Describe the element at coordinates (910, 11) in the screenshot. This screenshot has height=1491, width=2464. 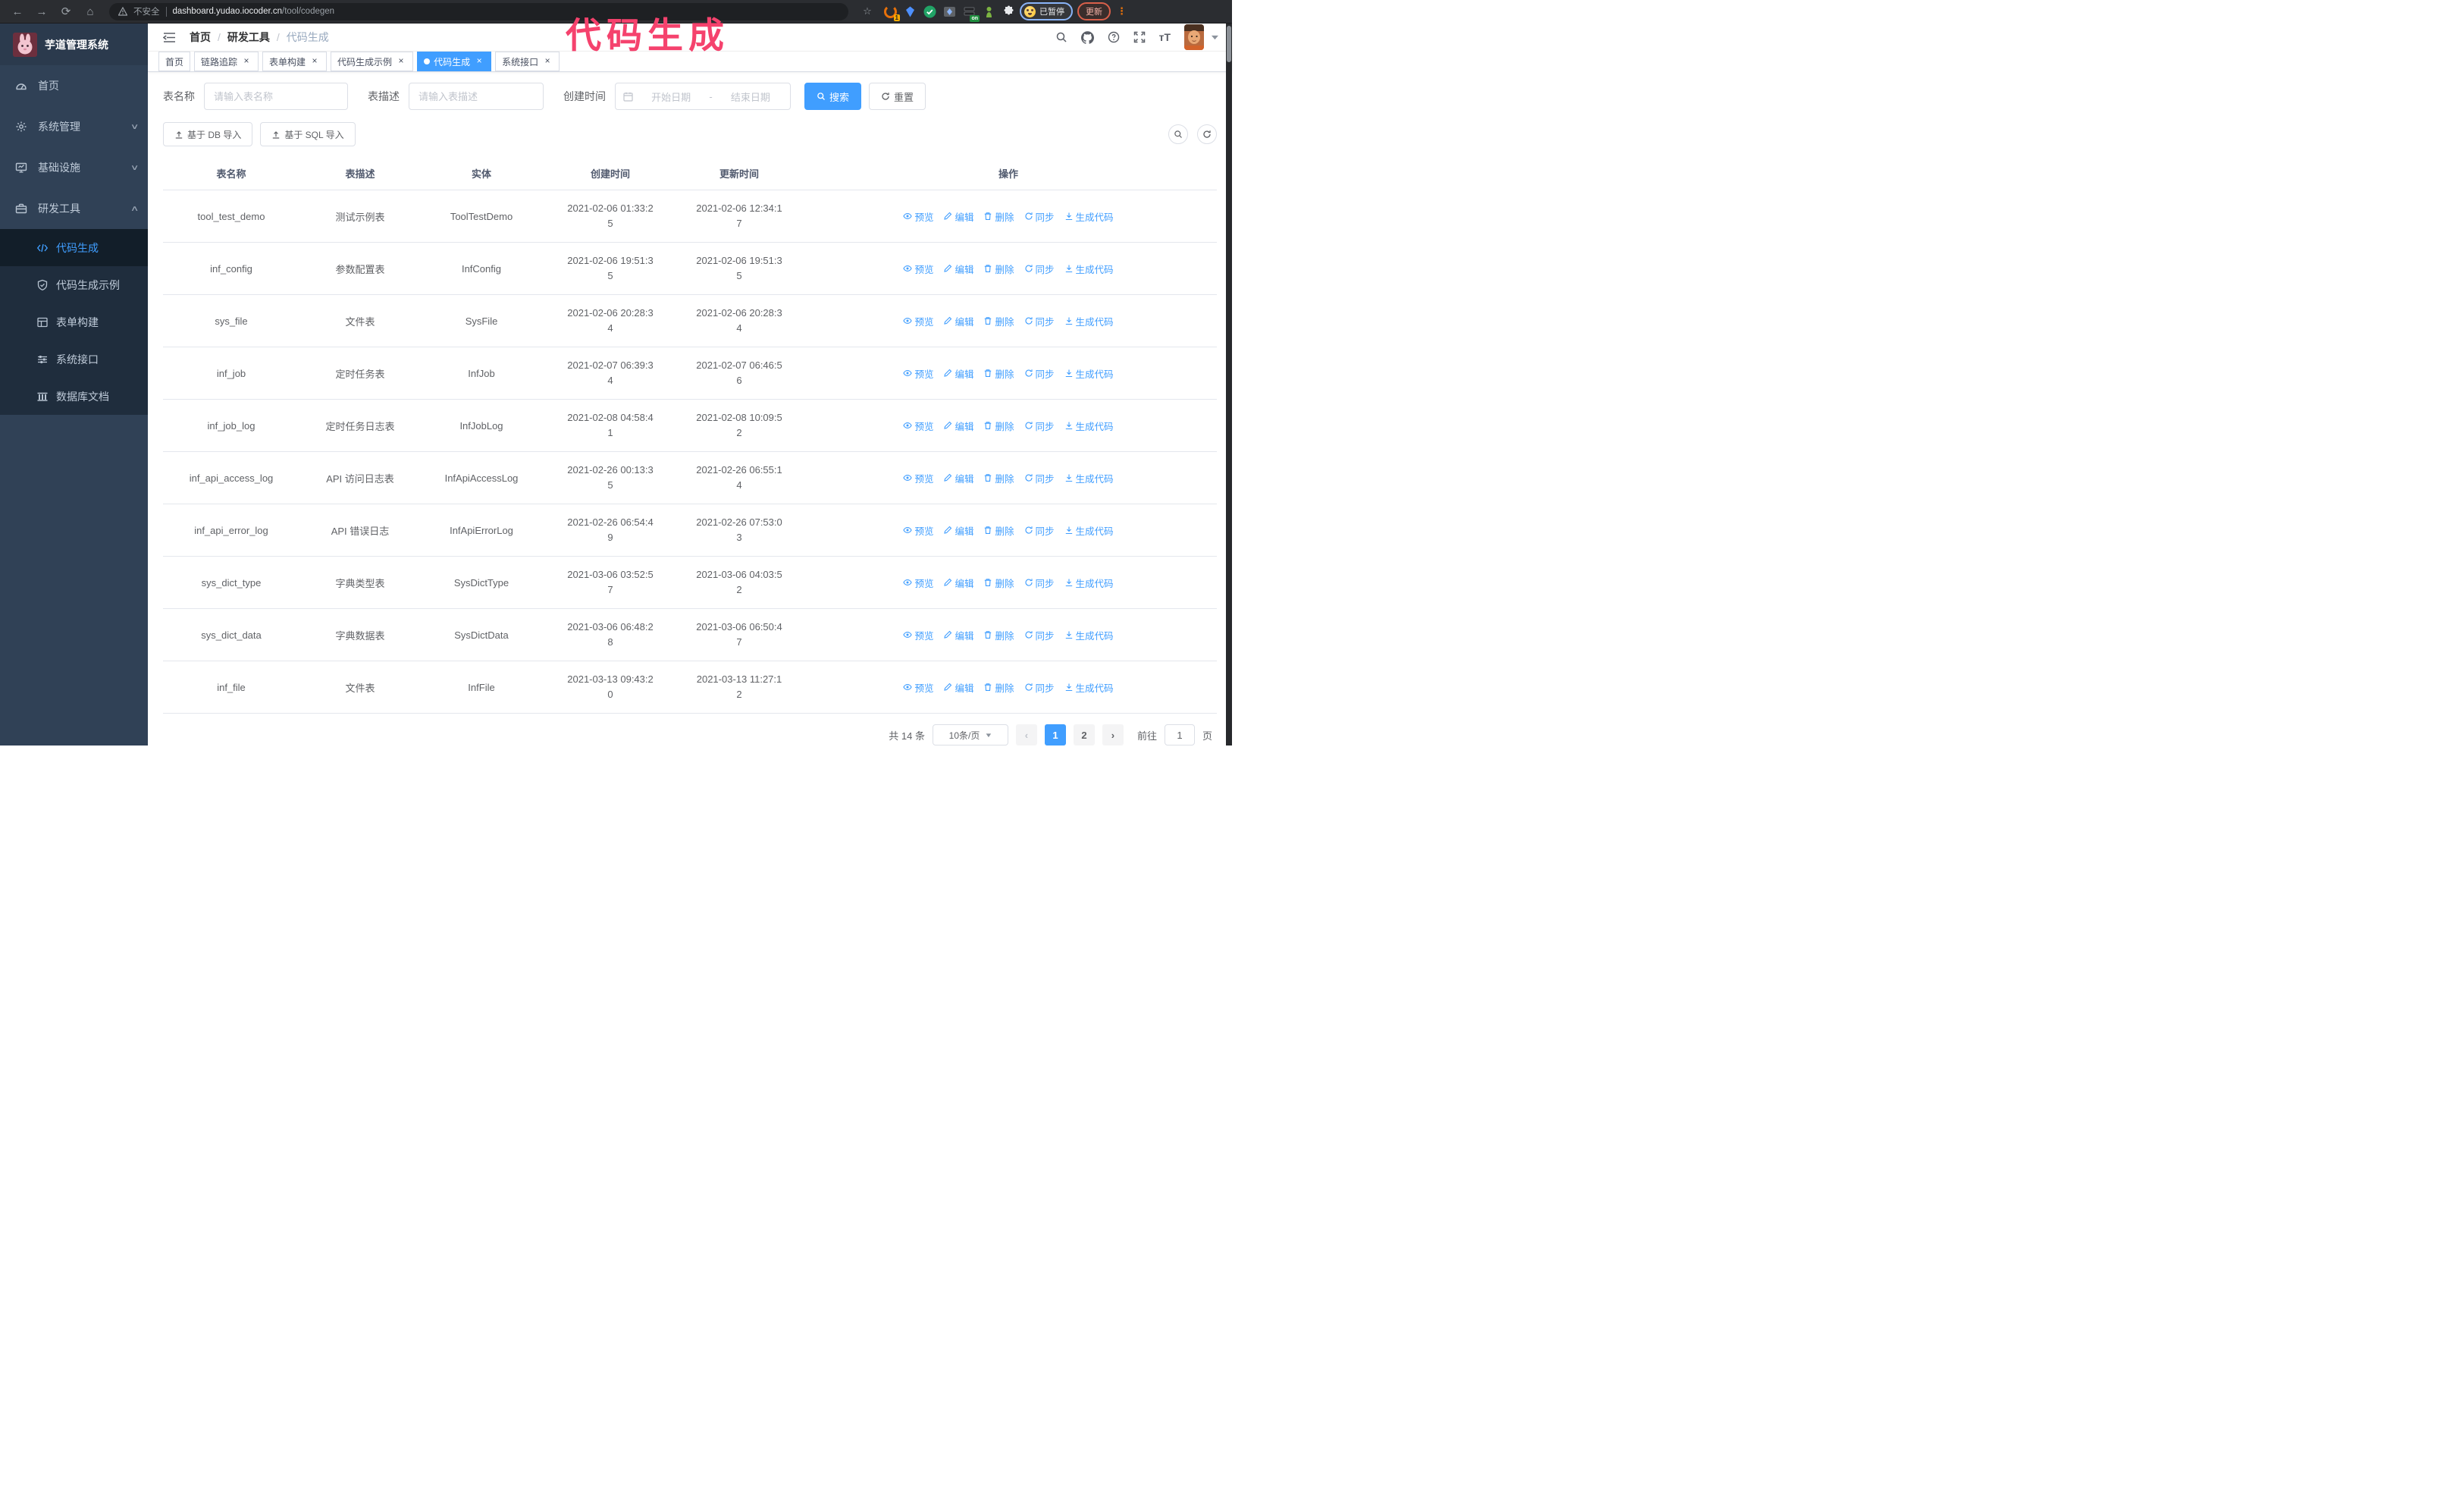
I see `extension-icon-blue-gem` at that location.